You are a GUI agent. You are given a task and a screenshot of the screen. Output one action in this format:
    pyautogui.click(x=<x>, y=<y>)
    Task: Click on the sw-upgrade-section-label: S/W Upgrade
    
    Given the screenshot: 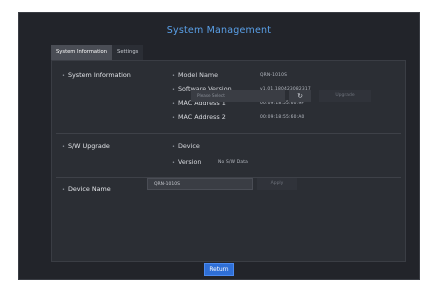 What is the action you would take?
    pyautogui.click(x=86, y=146)
    